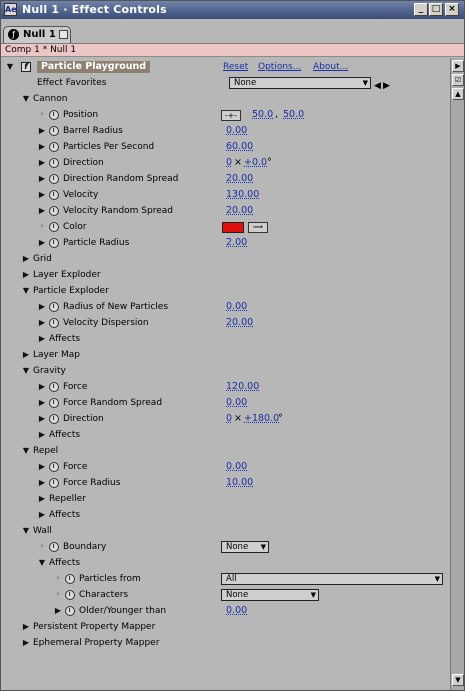  What do you see at coordinates (26, 67) in the screenshot?
I see `fx-toggle-icon: f` at bounding box center [26, 67].